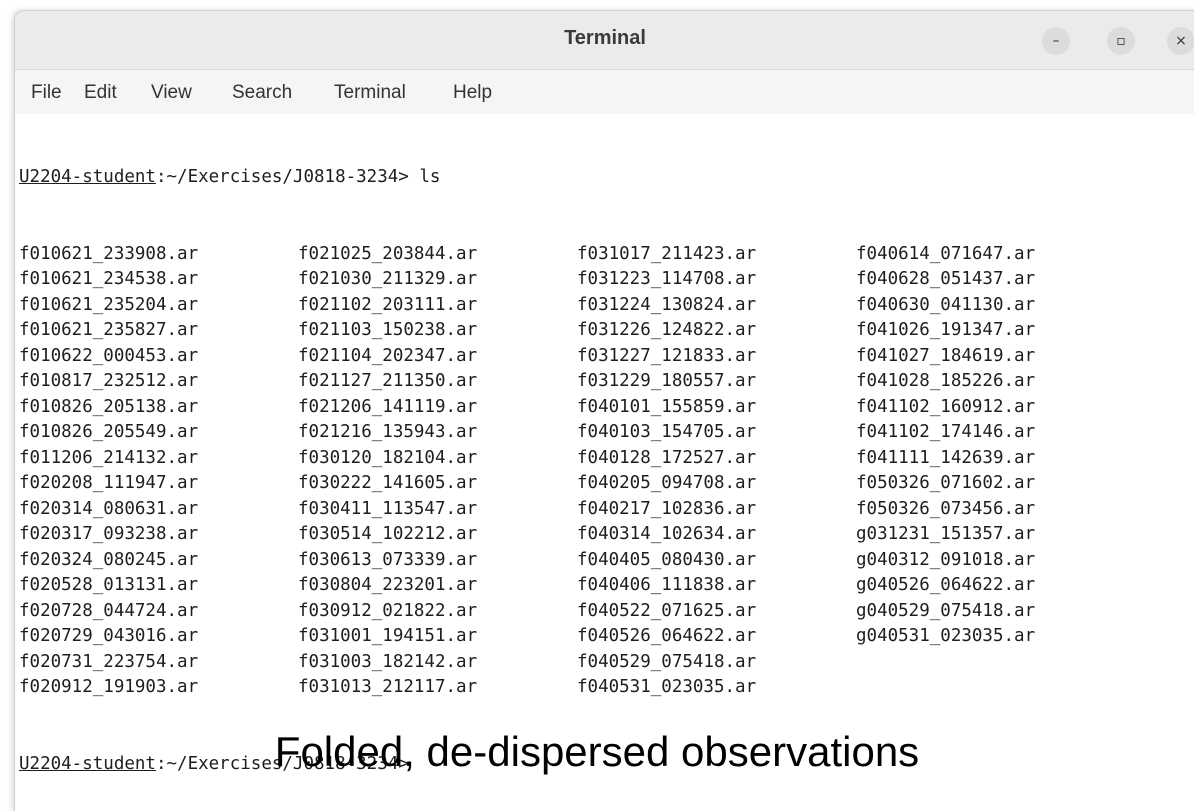 Image resolution: width=1194 pixels, height=811 pixels. What do you see at coordinates (946, 406) in the screenshot?
I see `file-entry: f041102_160912.ar` at bounding box center [946, 406].